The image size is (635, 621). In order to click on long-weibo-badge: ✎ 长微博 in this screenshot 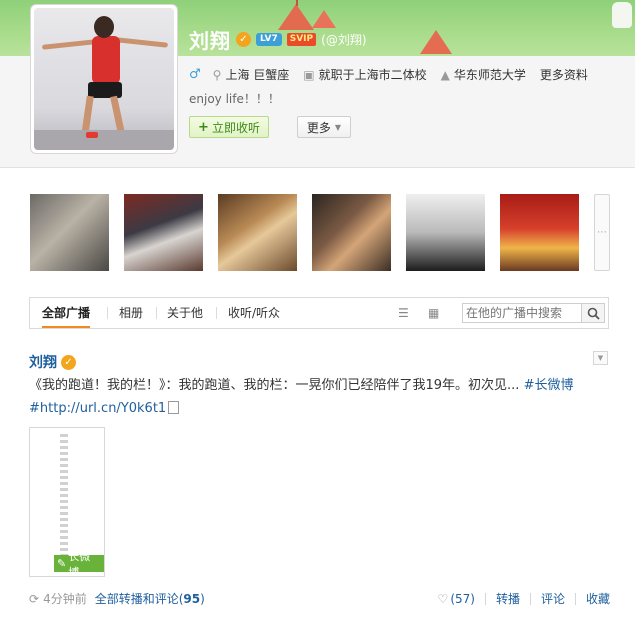, I will do `click(79, 563)`.